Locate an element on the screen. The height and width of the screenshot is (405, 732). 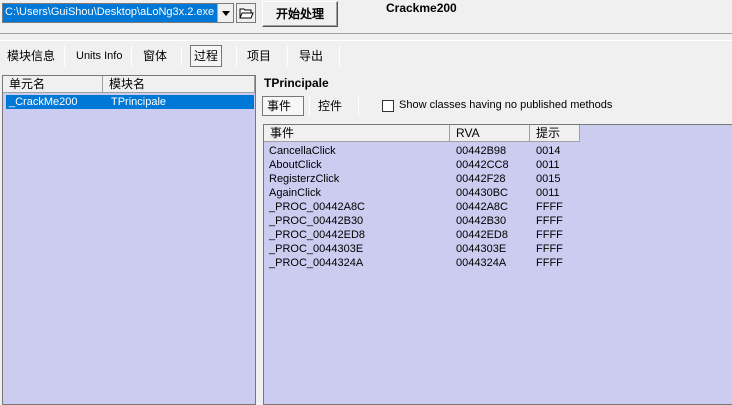
folder-open-icon is located at coordinates (246, 13).